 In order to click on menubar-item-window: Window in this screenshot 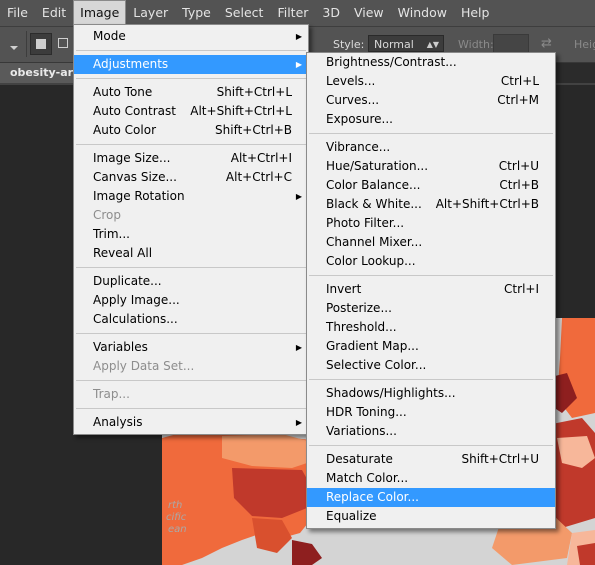, I will do `click(422, 13)`.